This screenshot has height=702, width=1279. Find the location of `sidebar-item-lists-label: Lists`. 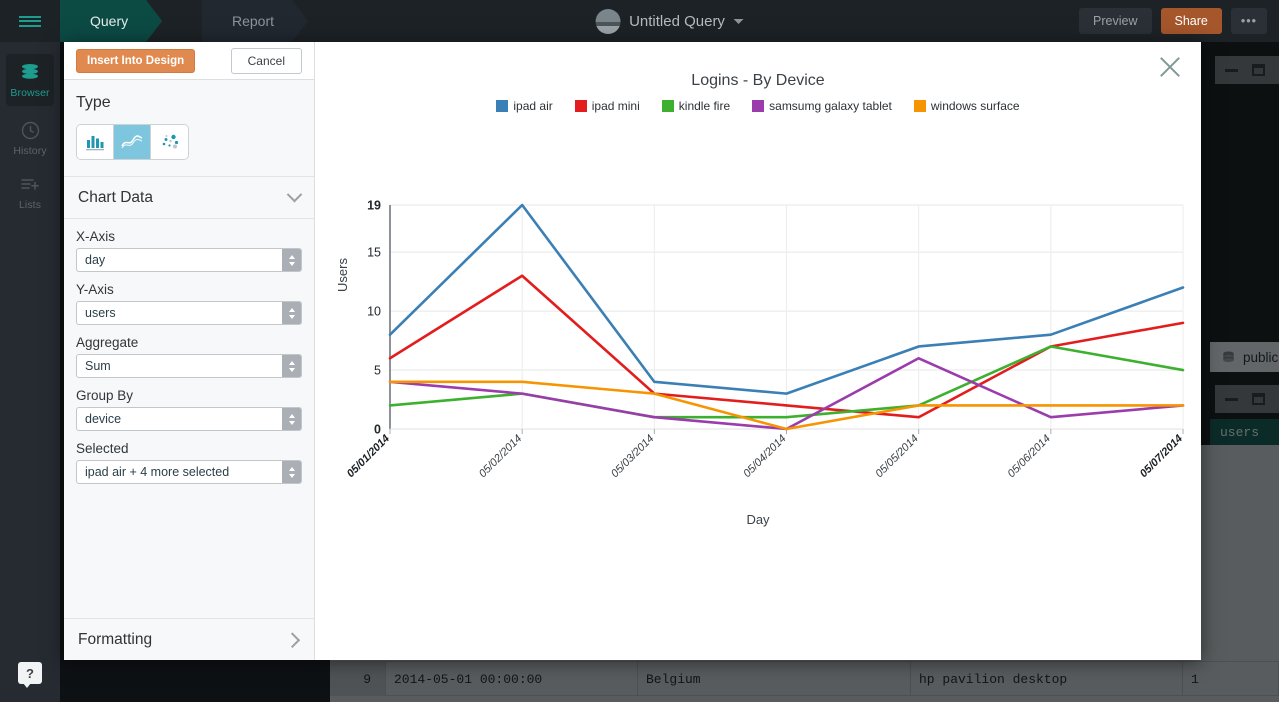

sidebar-item-lists-label: Lists is located at coordinates (30, 204).